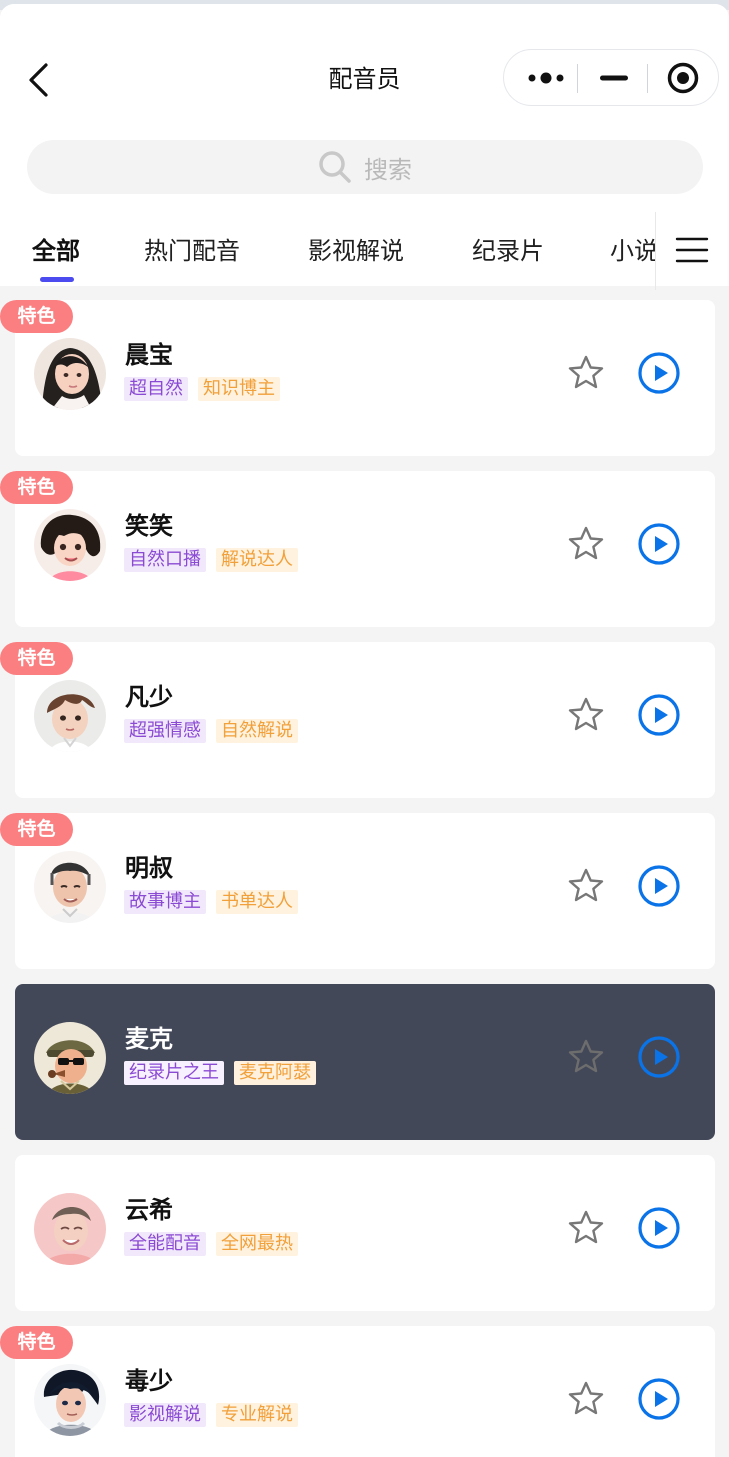 The width and height of the screenshot is (729, 1457). I want to click on voice-name: 晨宝, so click(149, 355).